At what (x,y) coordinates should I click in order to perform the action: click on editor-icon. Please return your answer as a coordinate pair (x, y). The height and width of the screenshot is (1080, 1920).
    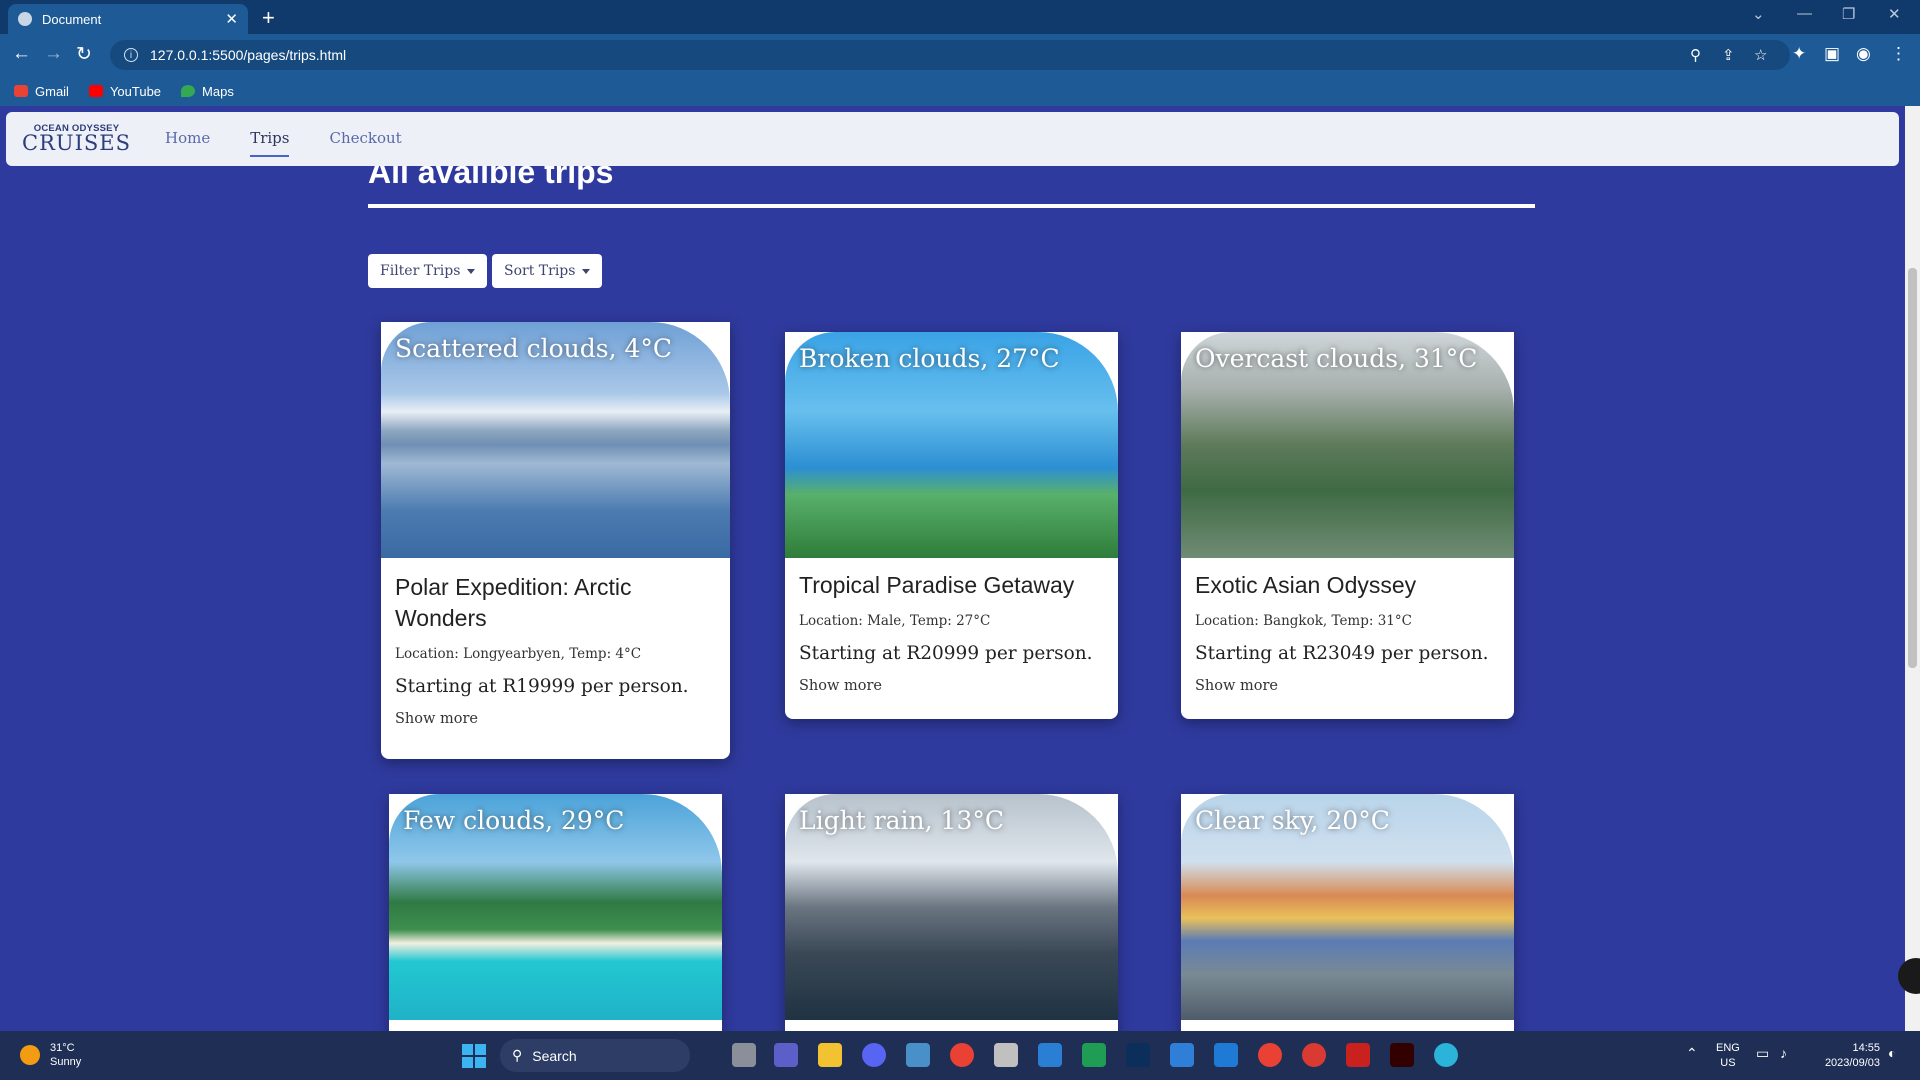
    Looking at the image, I should click on (1182, 1055).